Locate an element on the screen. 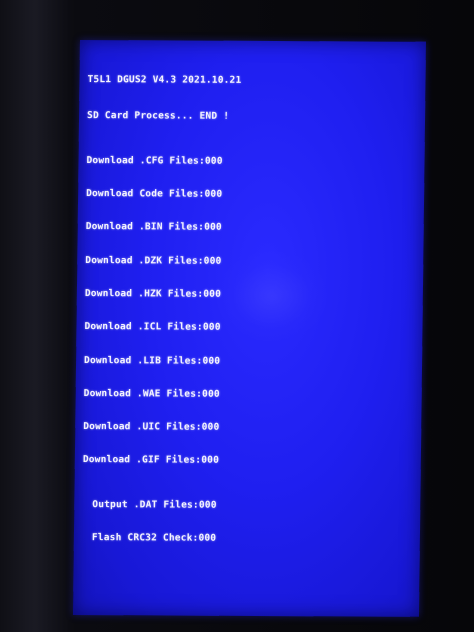 Image resolution: width=474 pixels, height=632 pixels. download-row-code: Download Code Files:000 is located at coordinates (163, 194).